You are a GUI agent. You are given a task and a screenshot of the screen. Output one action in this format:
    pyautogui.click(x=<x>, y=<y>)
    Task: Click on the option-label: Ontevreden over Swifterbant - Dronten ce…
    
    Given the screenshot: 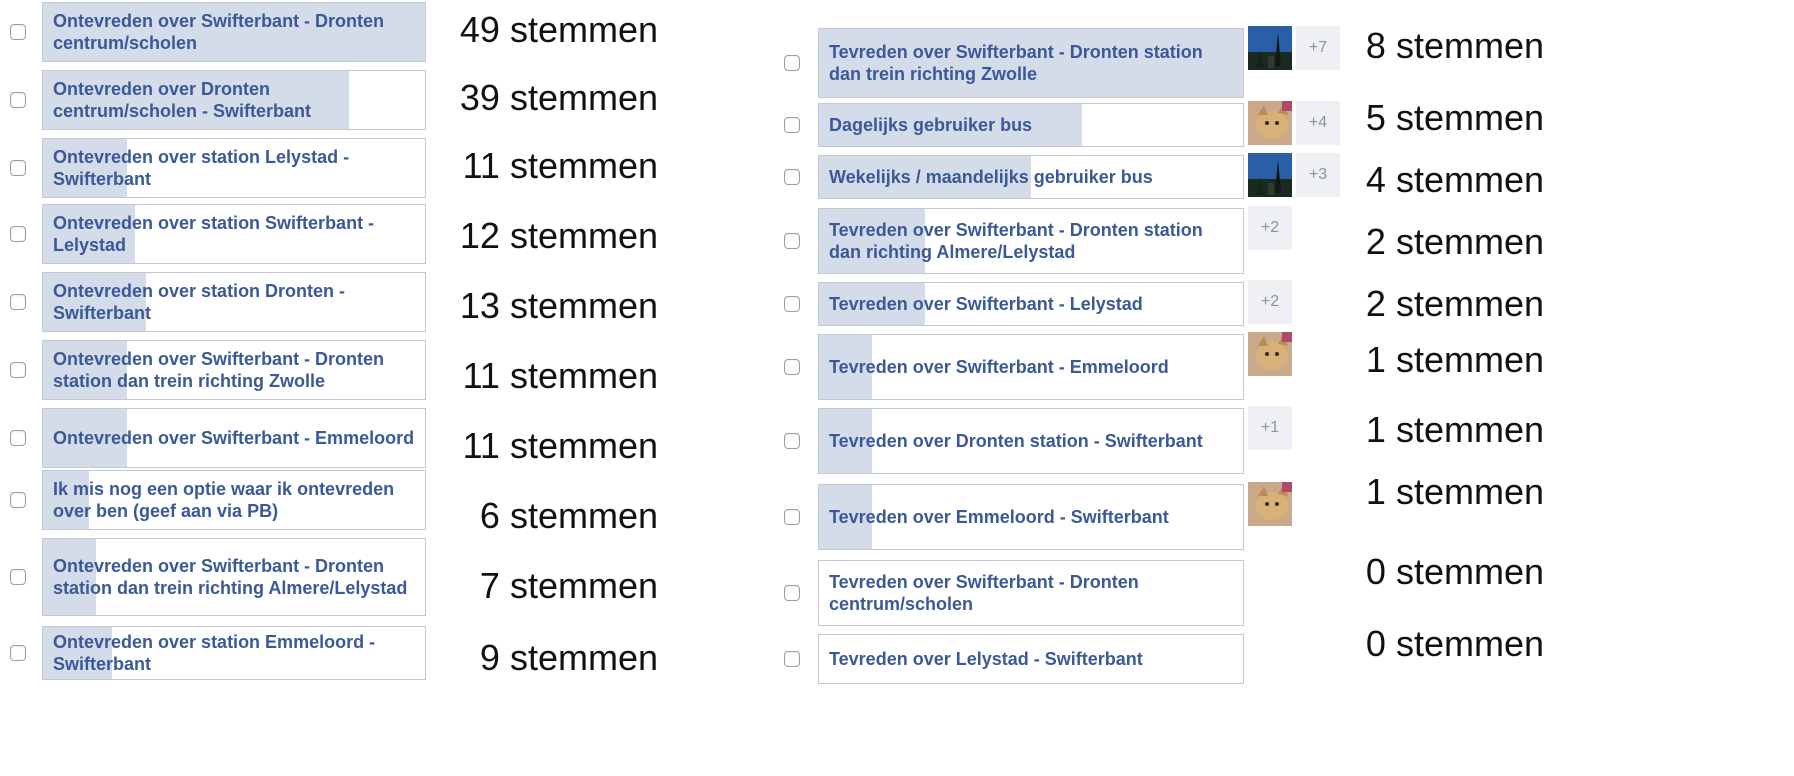 What is the action you would take?
    pyautogui.click(x=219, y=32)
    